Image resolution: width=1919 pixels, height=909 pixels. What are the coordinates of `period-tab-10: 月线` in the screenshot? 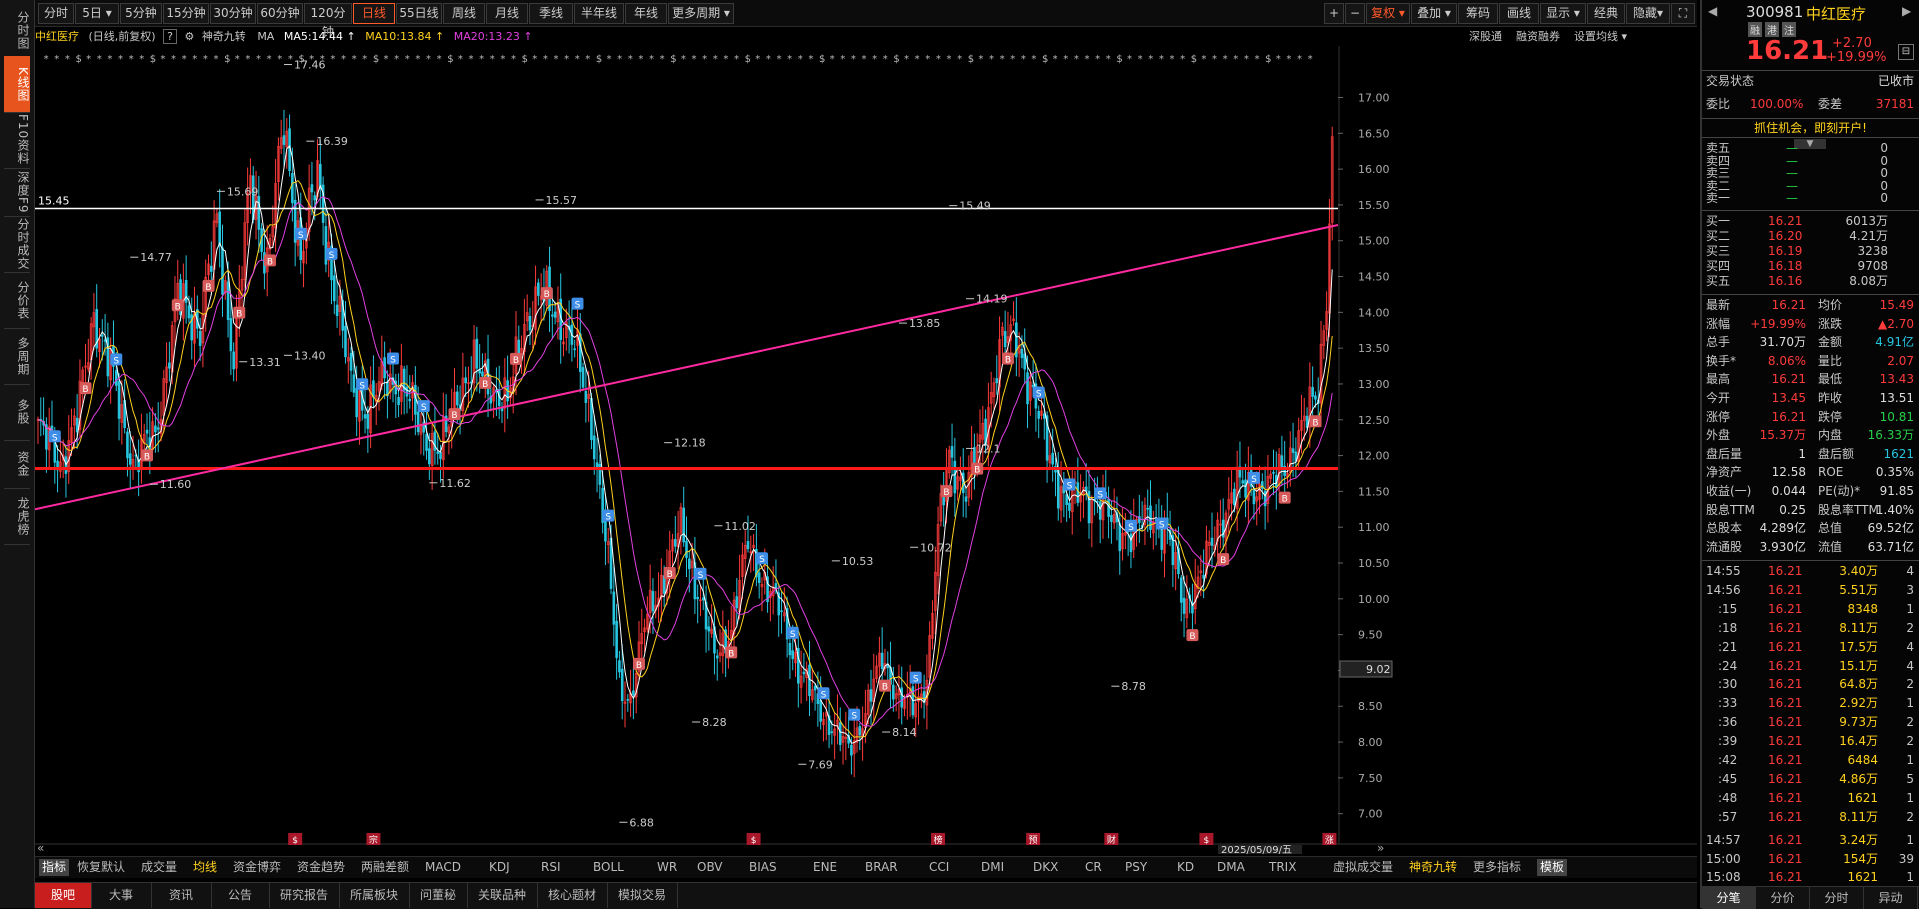 It's located at (507, 13).